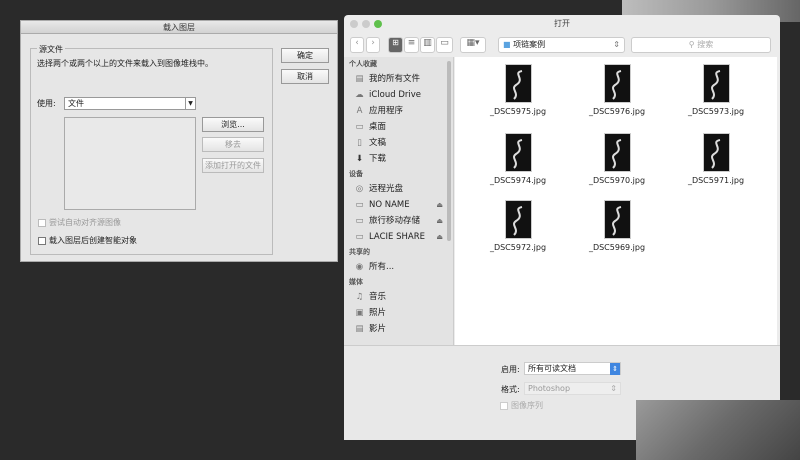 The image size is (800, 460). What do you see at coordinates (359, 297) in the screenshot?
I see `music-icon: ♫` at bounding box center [359, 297].